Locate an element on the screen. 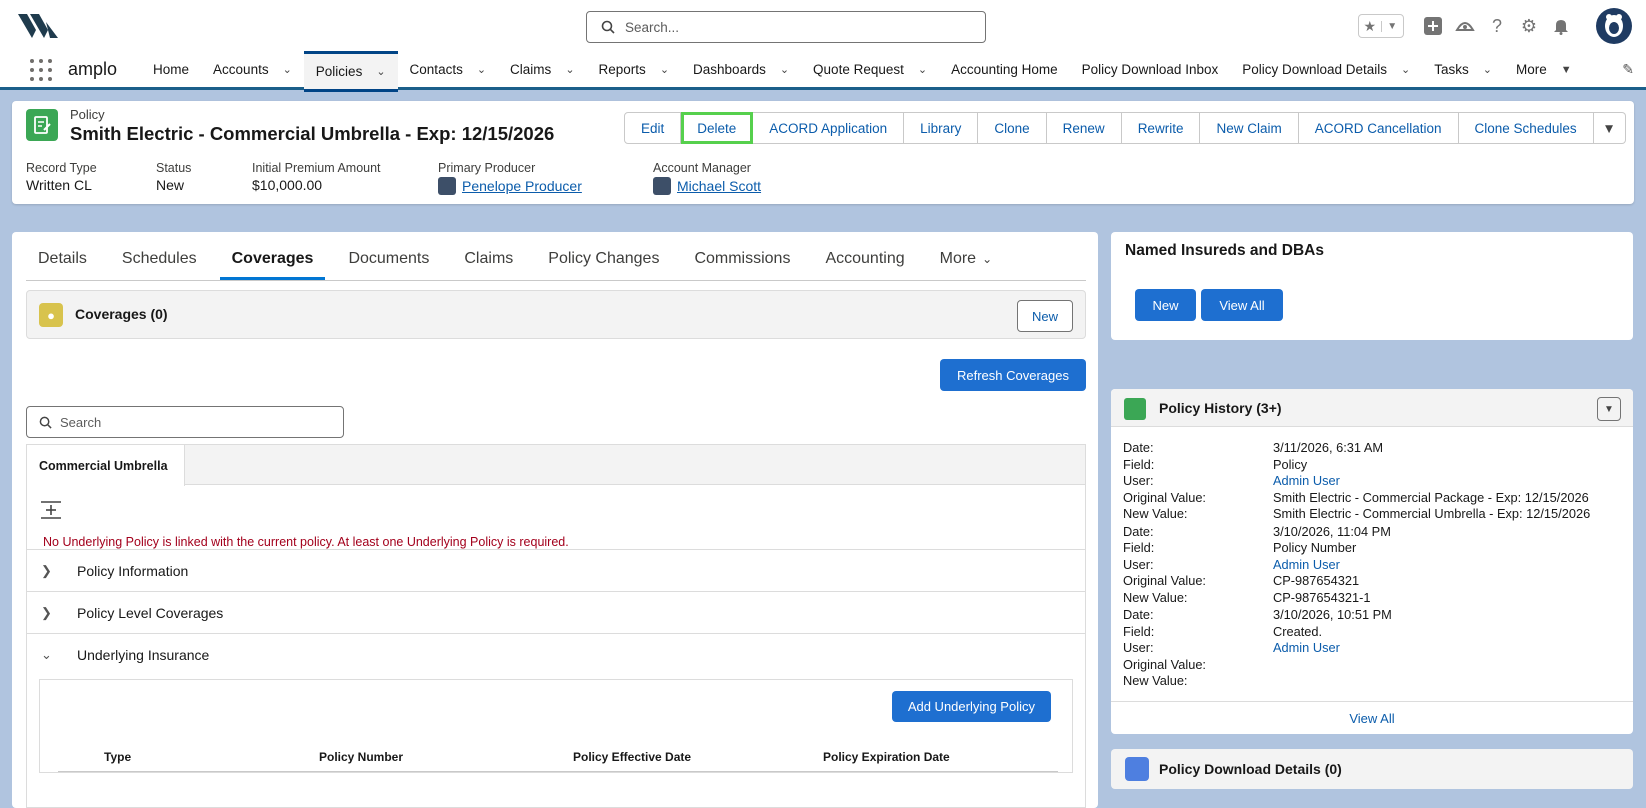 The image size is (1646, 808). clone-schedules-button: Clone Schedules is located at coordinates (1526, 128).